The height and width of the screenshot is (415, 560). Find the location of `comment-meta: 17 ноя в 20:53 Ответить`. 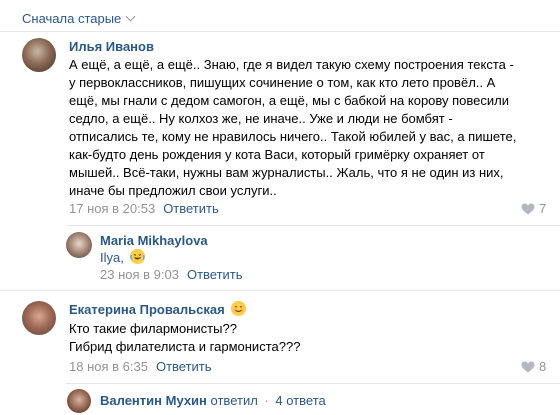

comment-meta: 17 ноя в 20:53 Ответить is located at coordinates (144, 208).